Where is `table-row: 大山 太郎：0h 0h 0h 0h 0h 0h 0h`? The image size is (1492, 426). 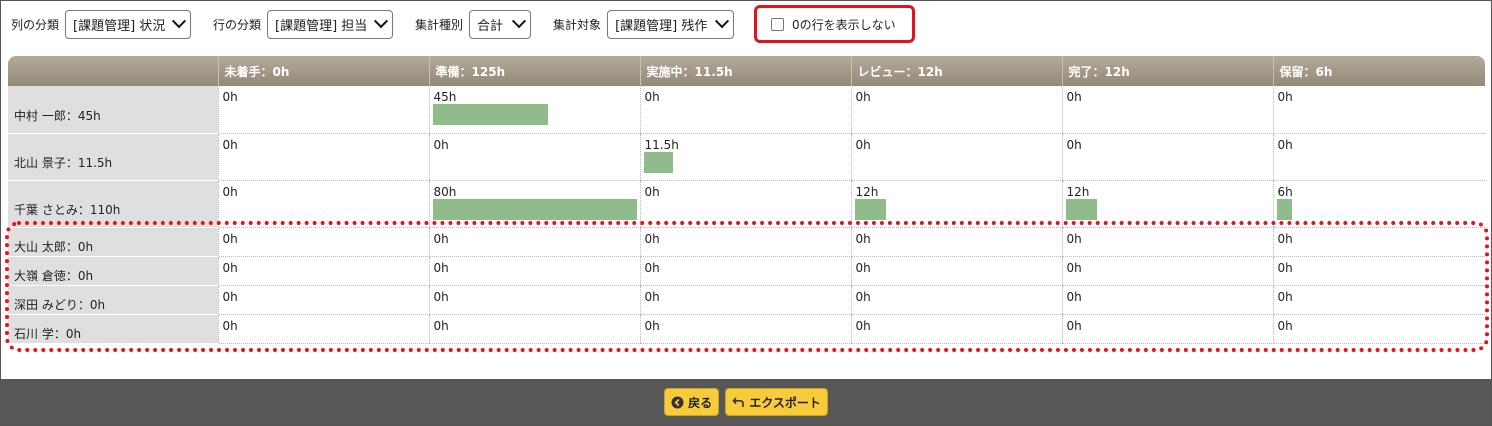 table-row: 大山 太郎：0h 0h 0h 0h 0h 0h 0h is located at coordinates (746, 242).